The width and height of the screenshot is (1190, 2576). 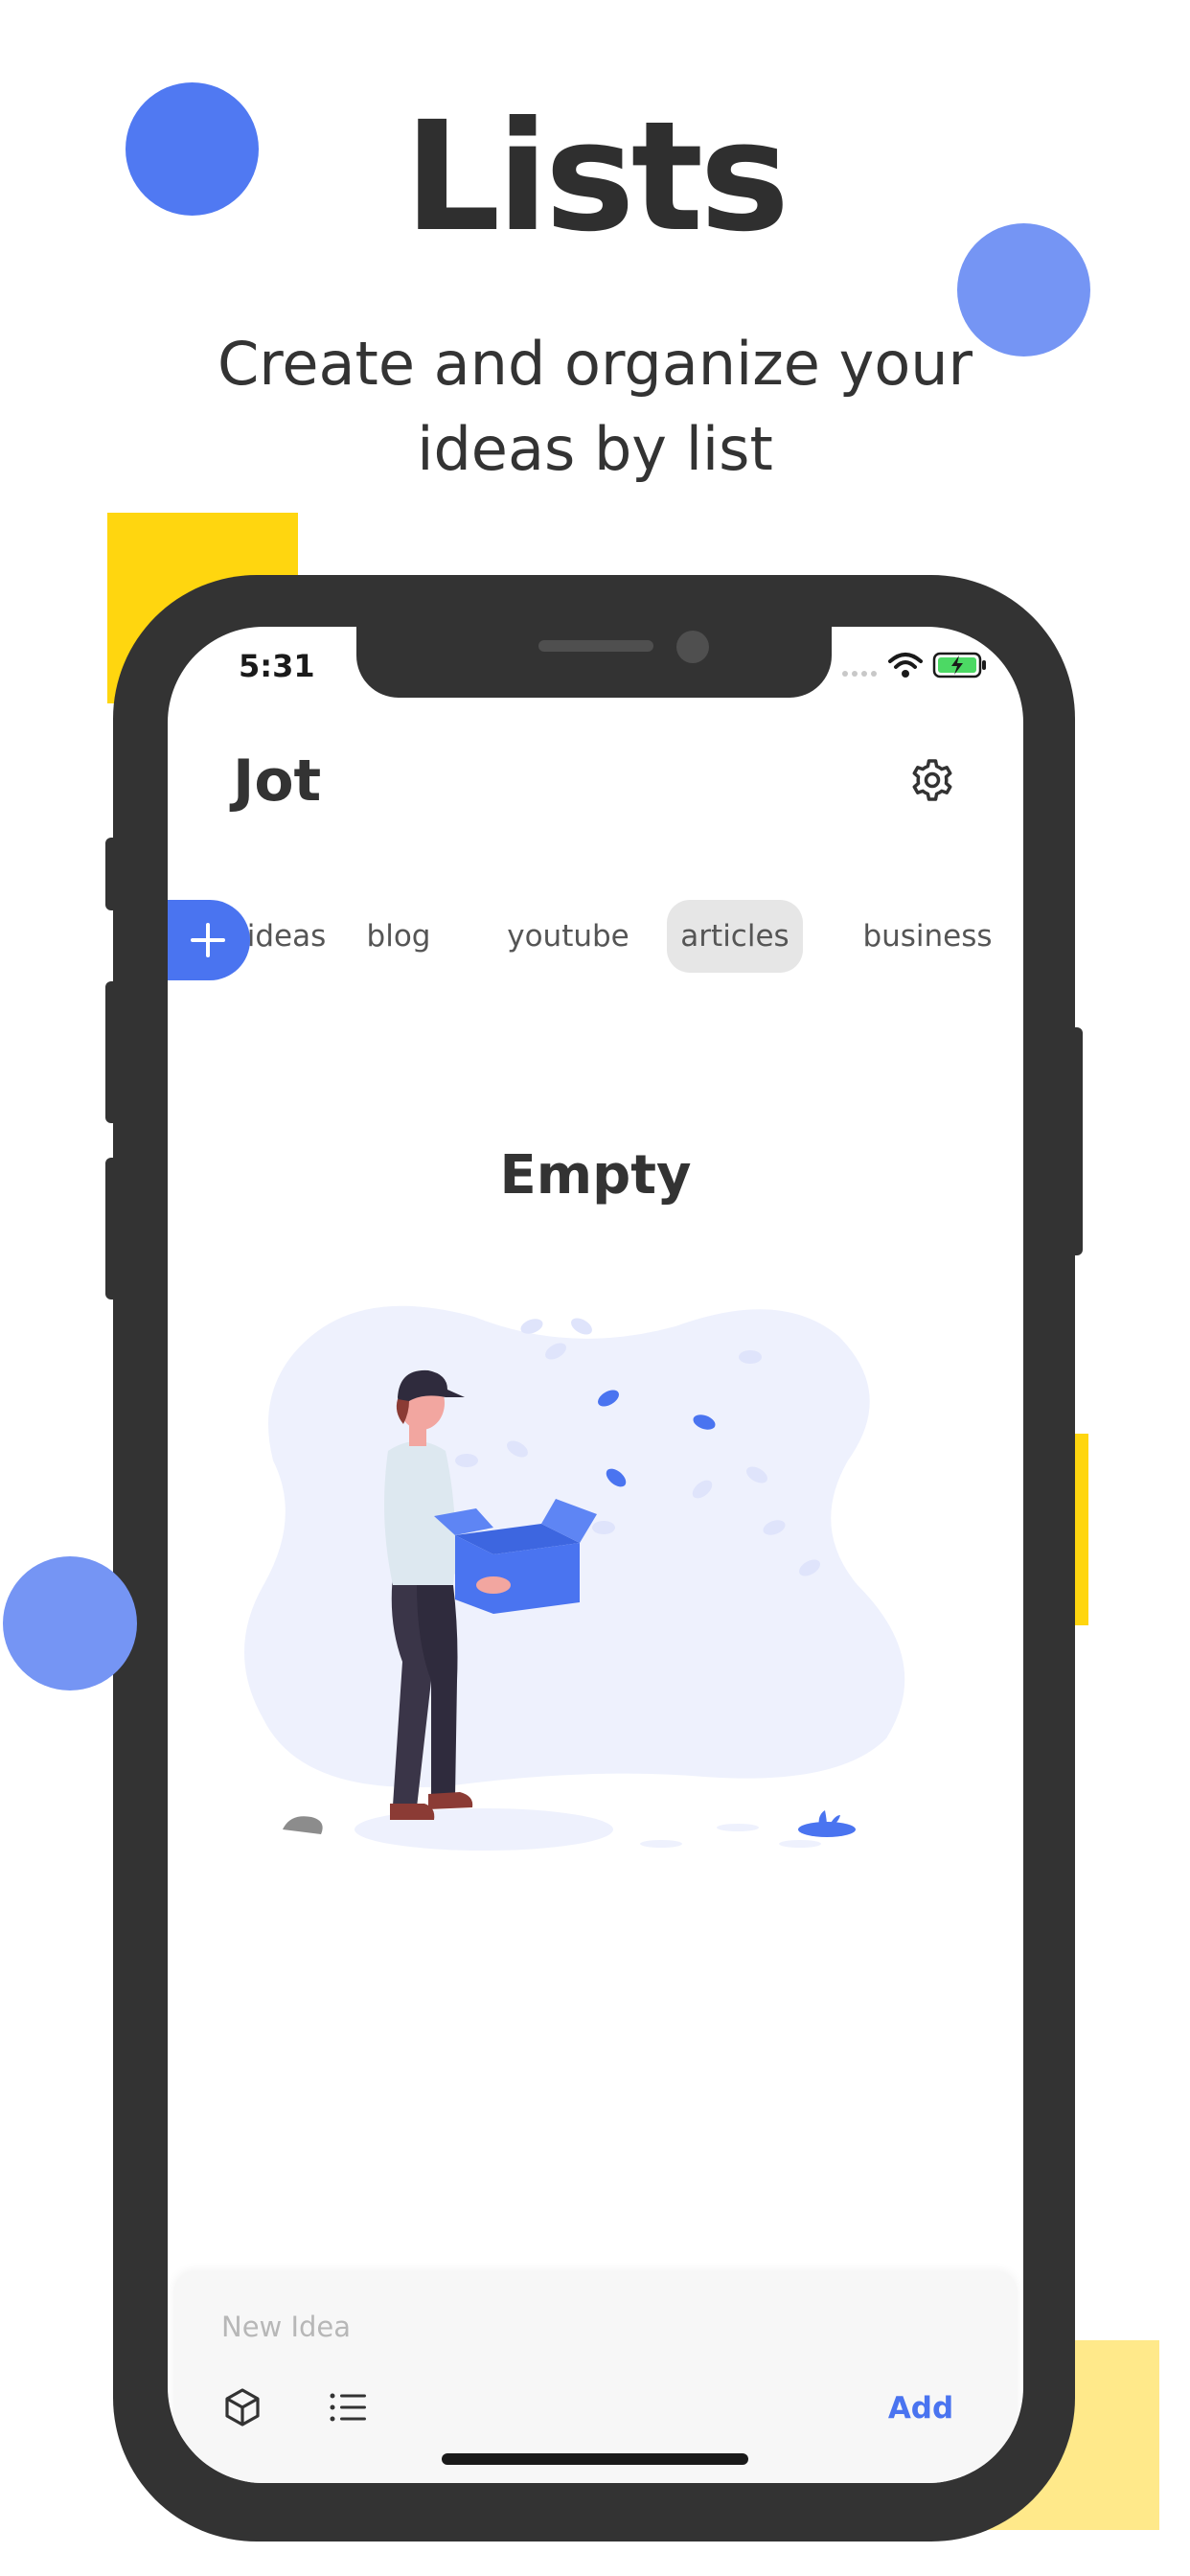 I want to click on idea-composer: Add, so click(x=595, y=2377).